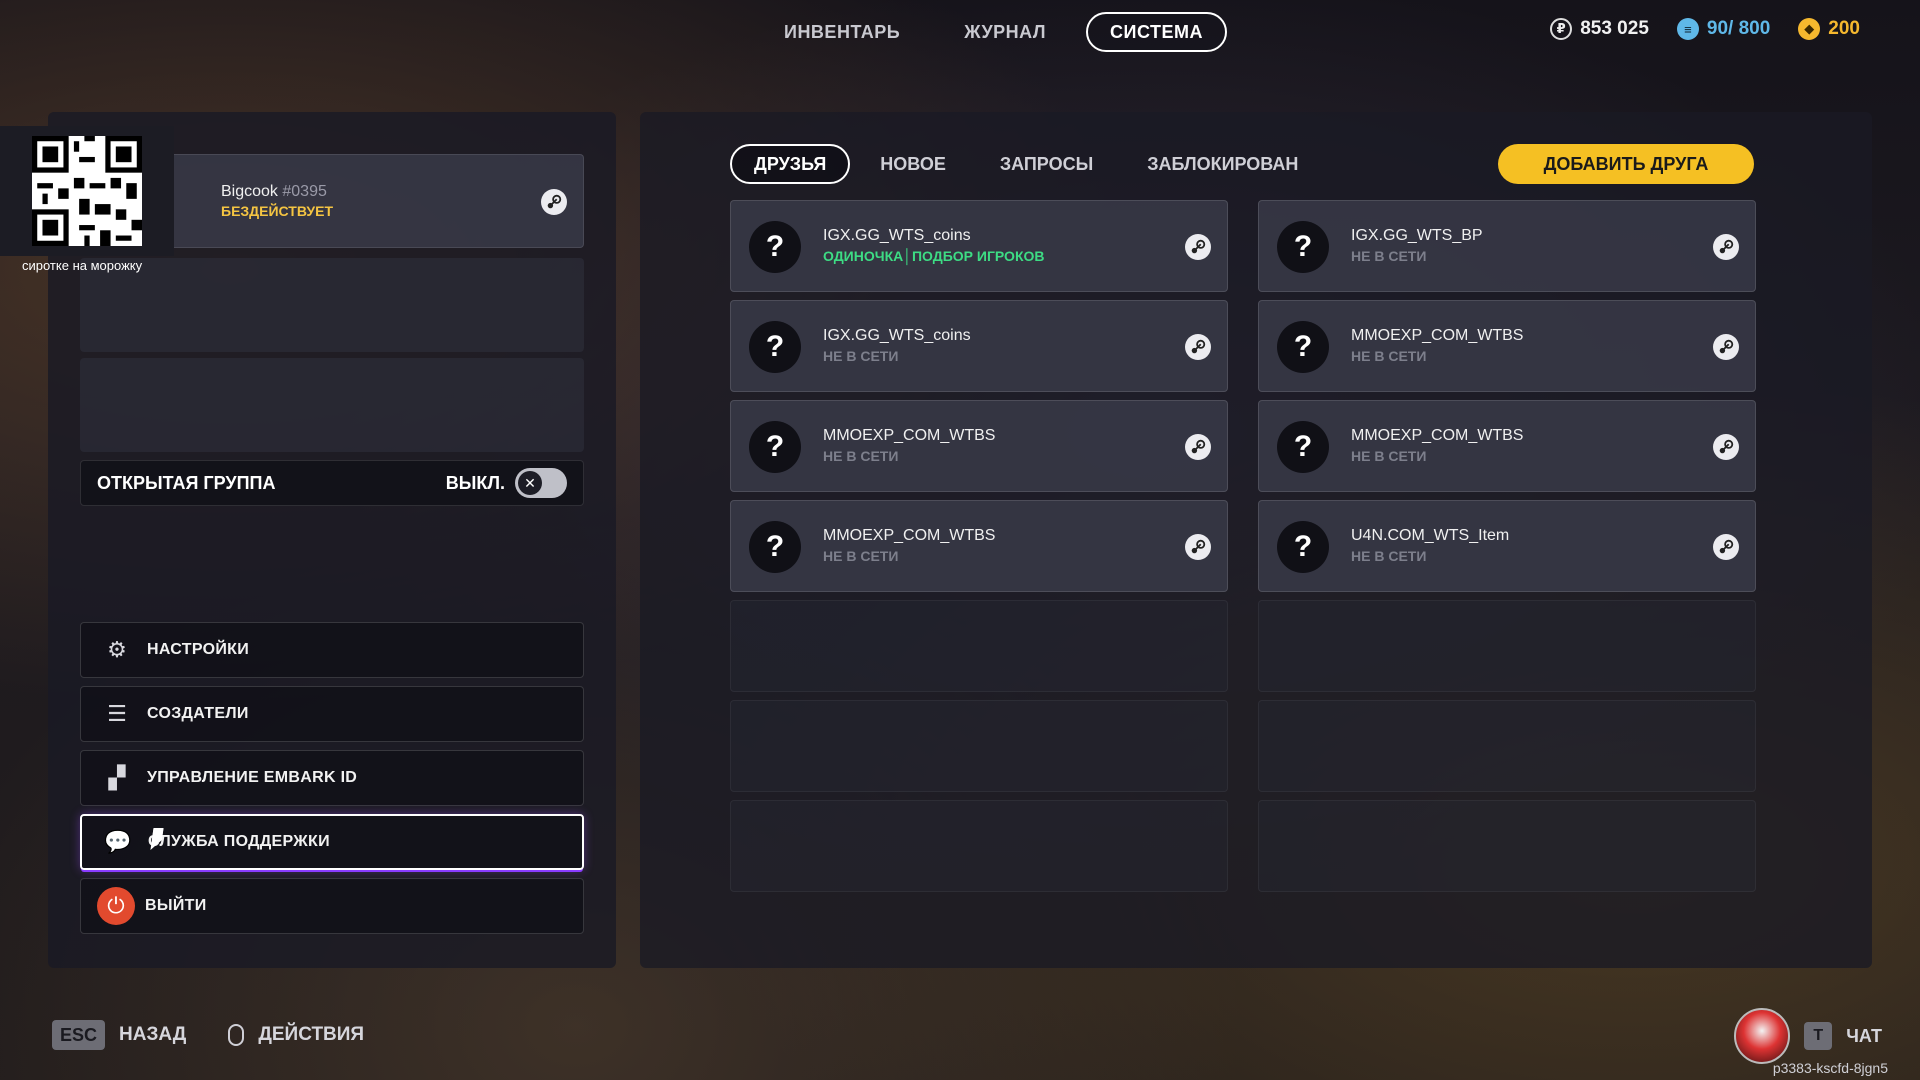 This screenshot has width=1920, height=1080. Describe the element at coordinates (1507, 546) in the screenshot. I see `friend-card: ? U4N.COM_WTS_Item НЕ В СЕТИ` at that location.